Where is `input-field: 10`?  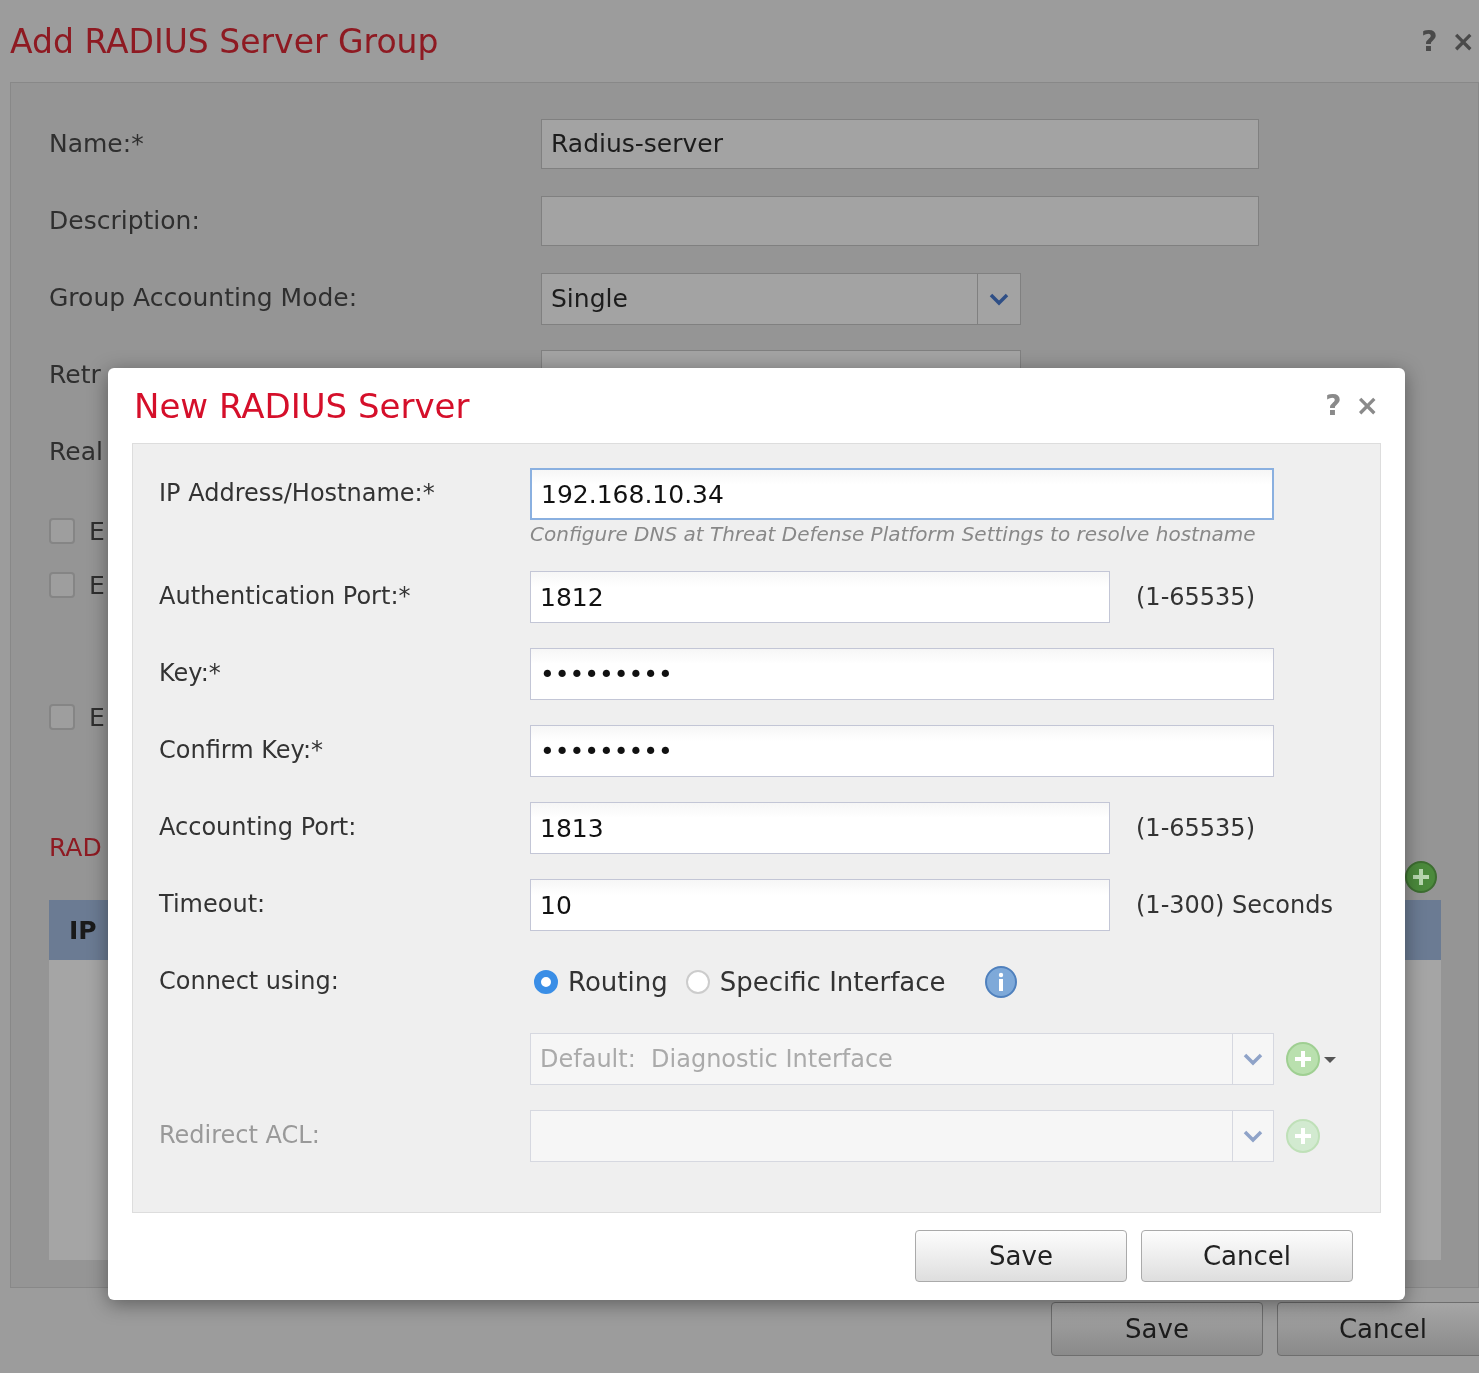 input-field: 10 is located at coordinates (820, 905).